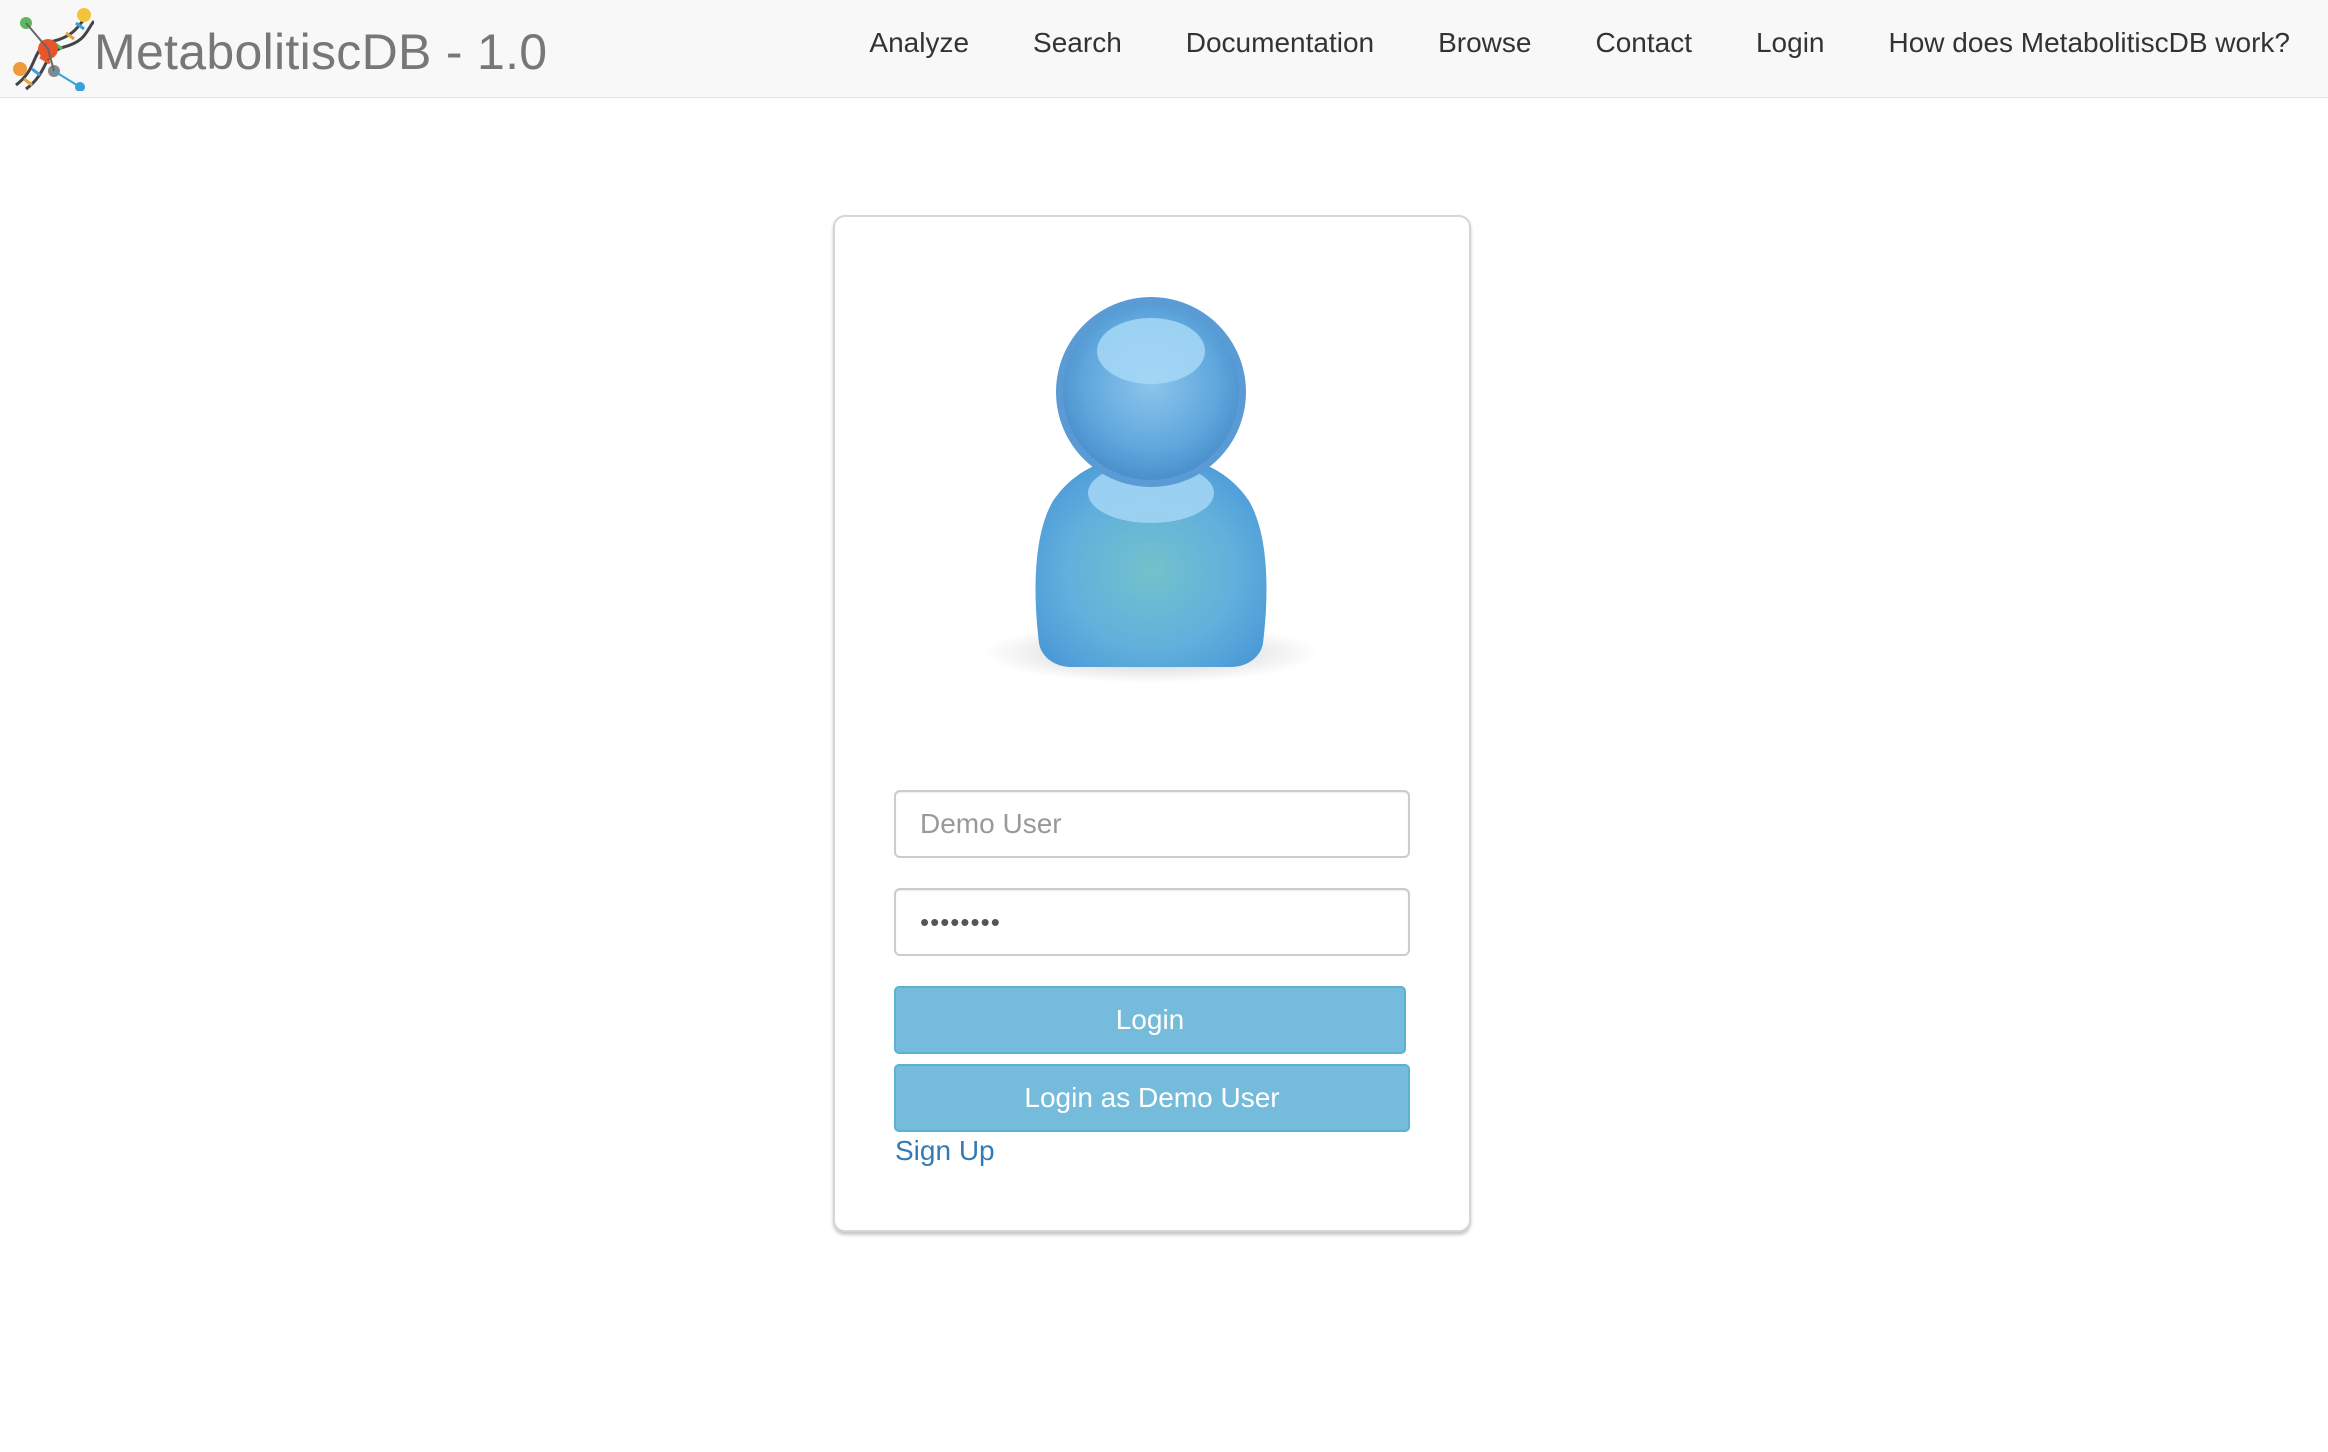 The width and height of the screenshot is (2328, 1452). Describe the element at coordinates (1643, 43) in the screenshot. I see `nav-contact: Contact` at that location.